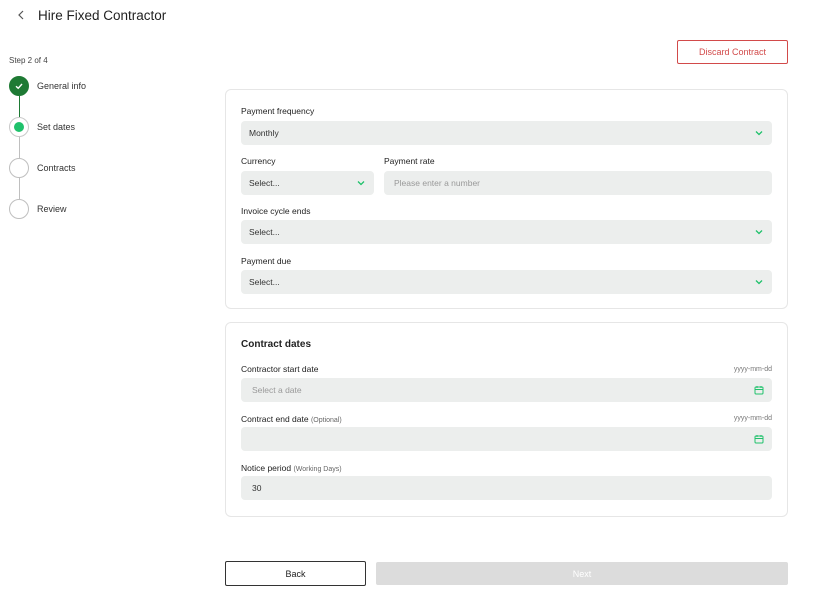 The image size is (822, 605). I want to click on start-date-format-hint: yyyy-mm-dd, so click(752, 369).